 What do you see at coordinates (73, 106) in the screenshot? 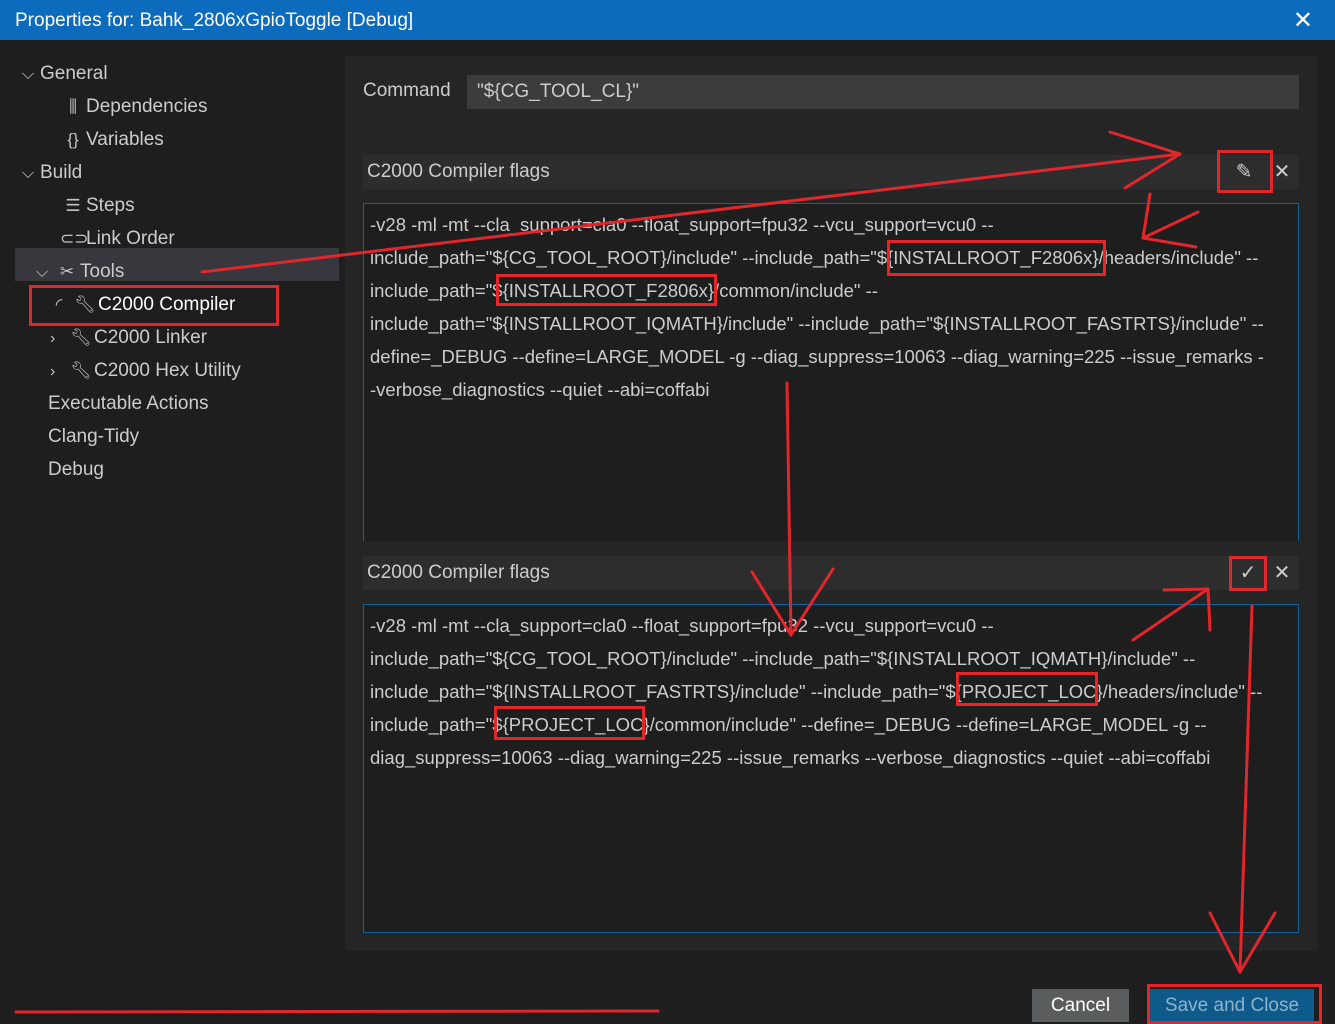
I see `library-icon: ⫼` at bounding box center [73, 106].